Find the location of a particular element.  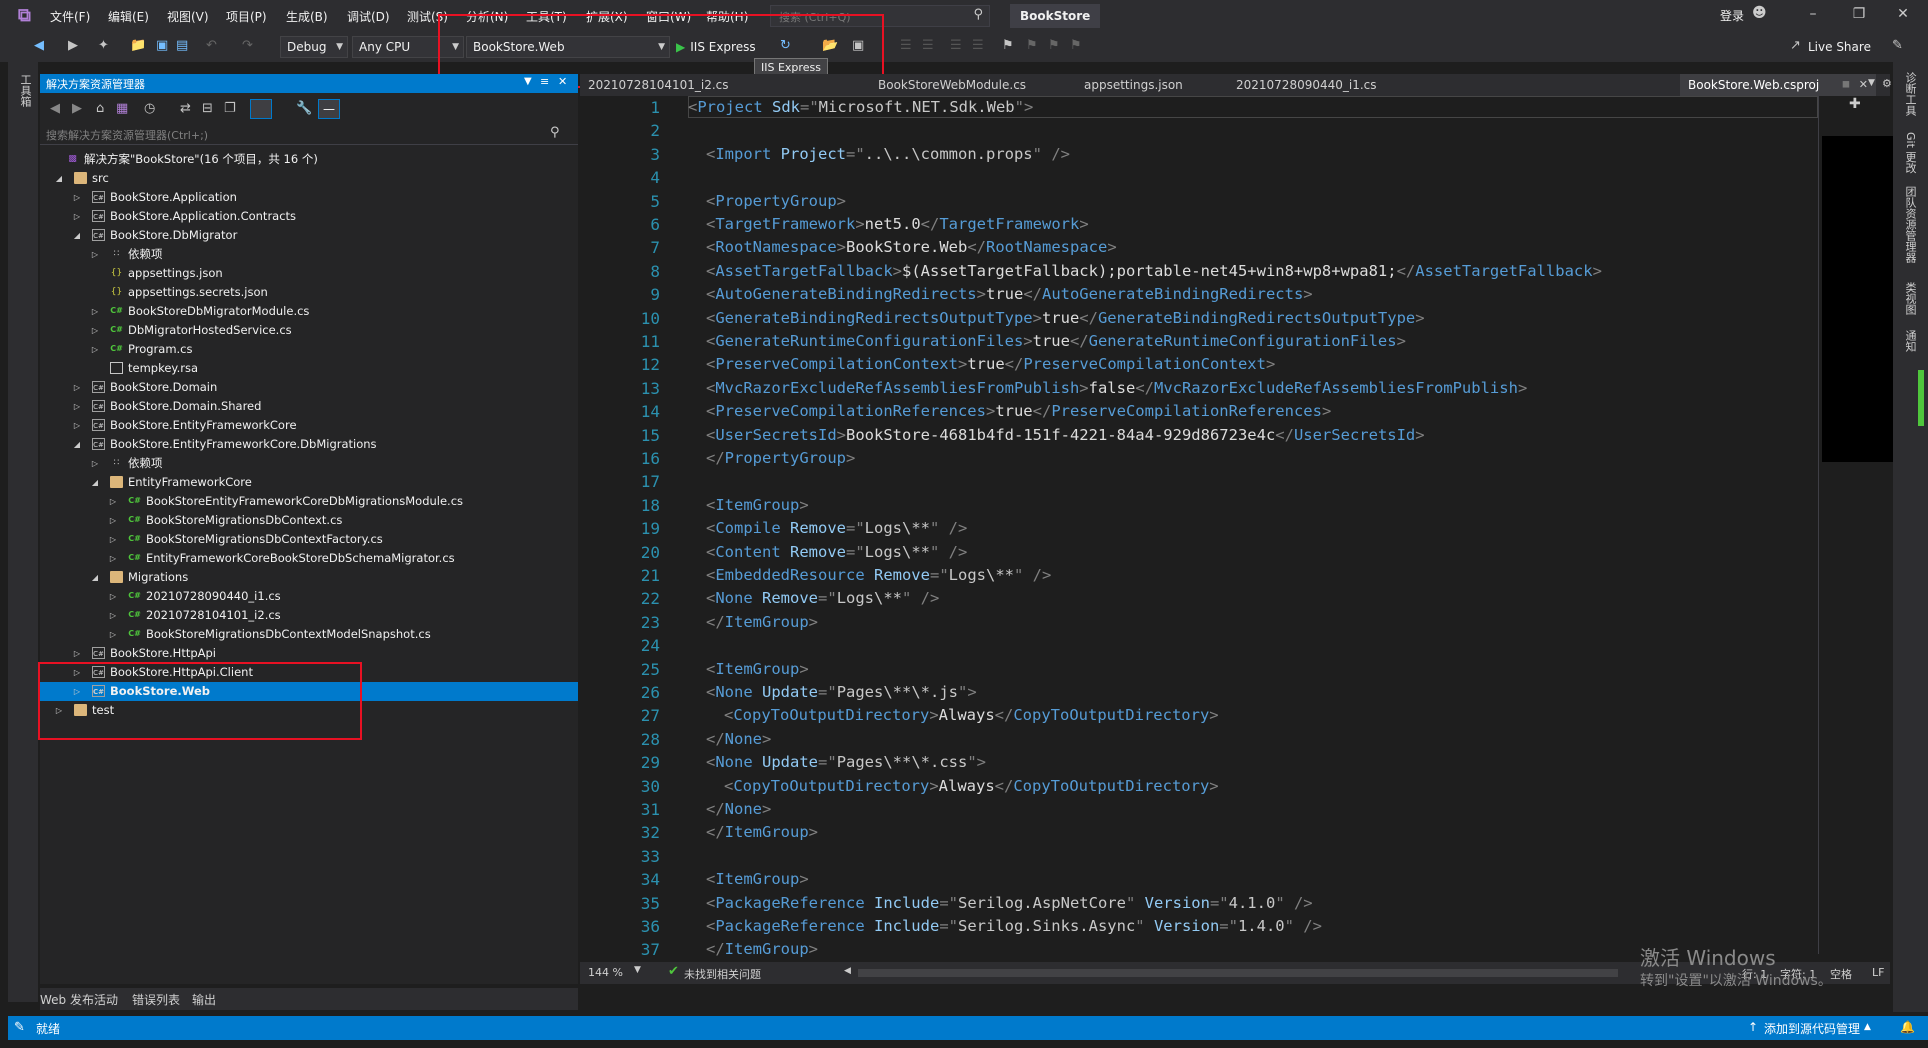

align-icon: ☰ is located at coordinates (906, 45).